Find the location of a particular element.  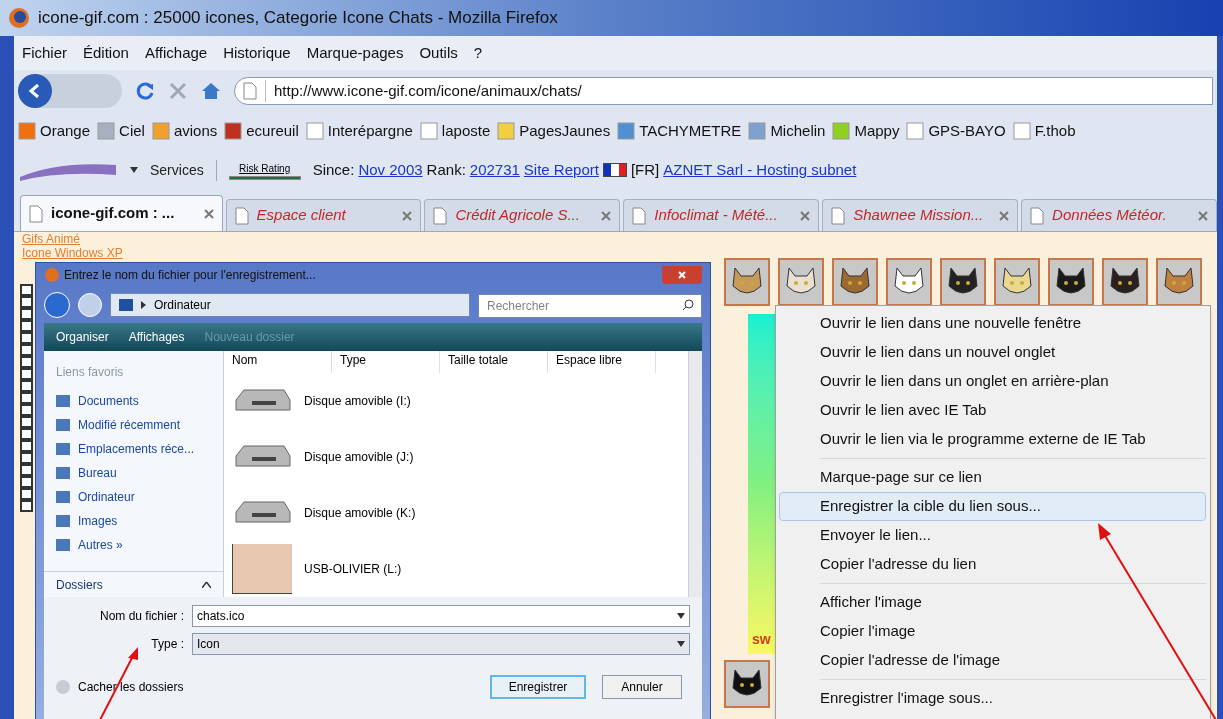

close-button is located at coordinates (682, 275).